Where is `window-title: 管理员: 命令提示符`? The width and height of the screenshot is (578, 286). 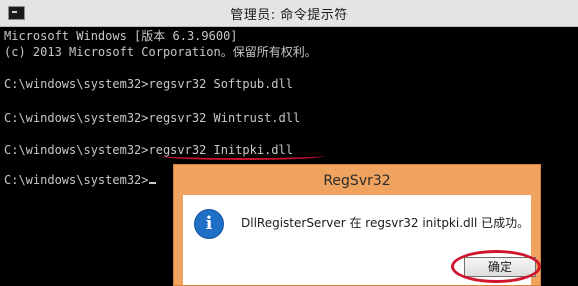
window-title: 管理员: 命令提示符 is located at coordinates (289, 15).